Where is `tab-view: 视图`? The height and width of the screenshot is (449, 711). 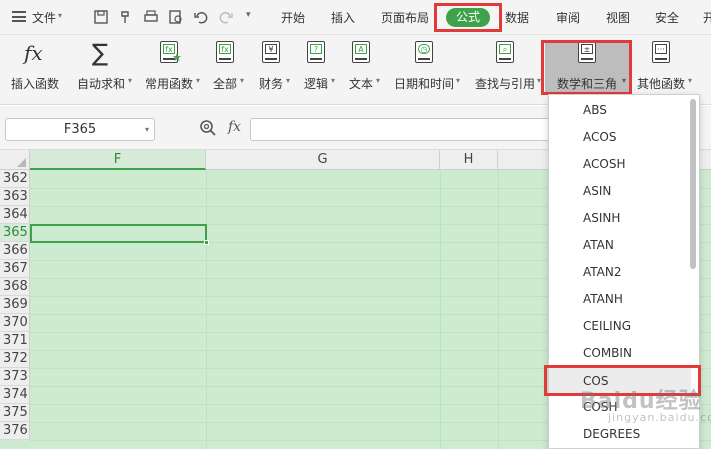 tab-view: 视图 is located at coordinates (618, 17).